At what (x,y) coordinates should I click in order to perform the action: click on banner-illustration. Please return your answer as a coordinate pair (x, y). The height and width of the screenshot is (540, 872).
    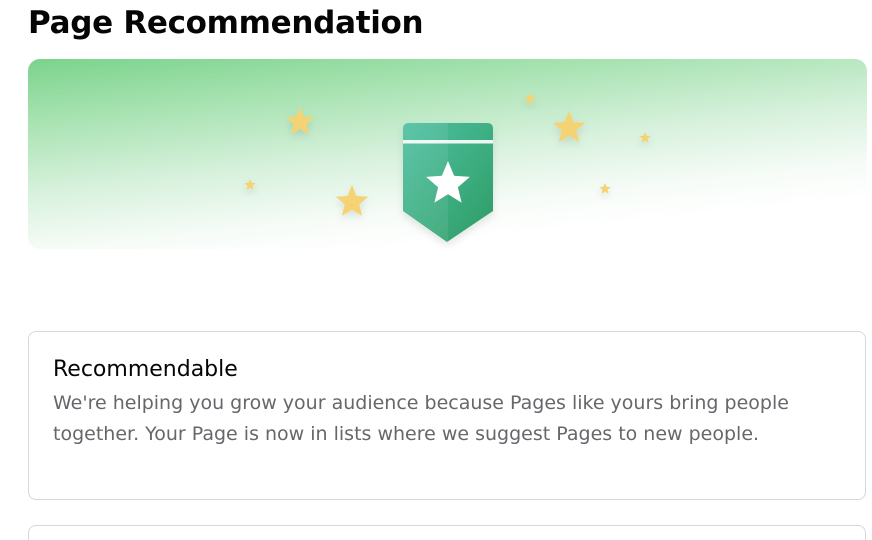
    Looking at the image, I should click on (447, 167).